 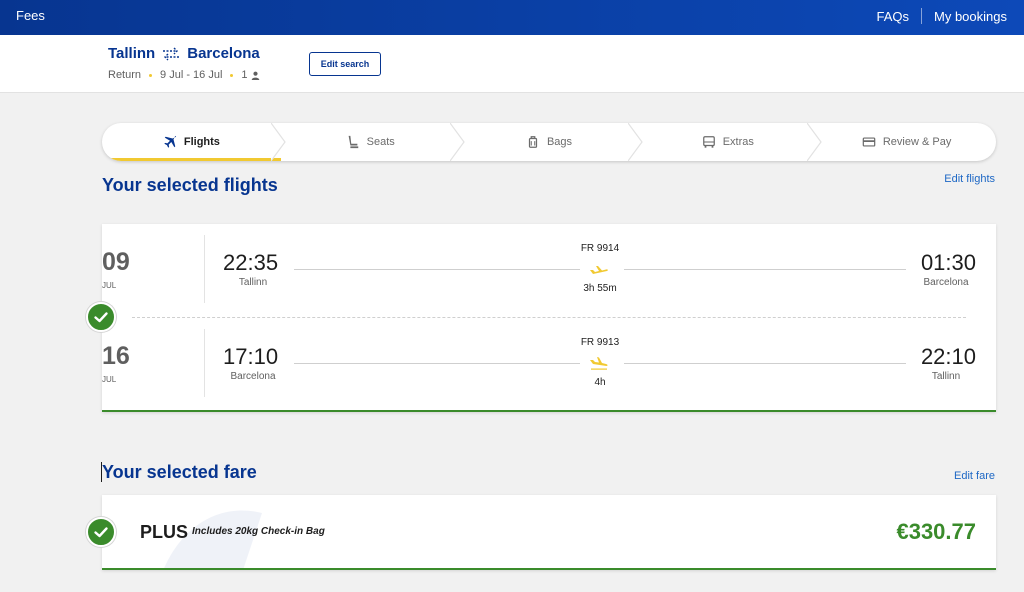 What do you see at coordinates (600, 248) in the screenshot?
I see `flight-number: FR 9914` at bounding box center [600, 248].